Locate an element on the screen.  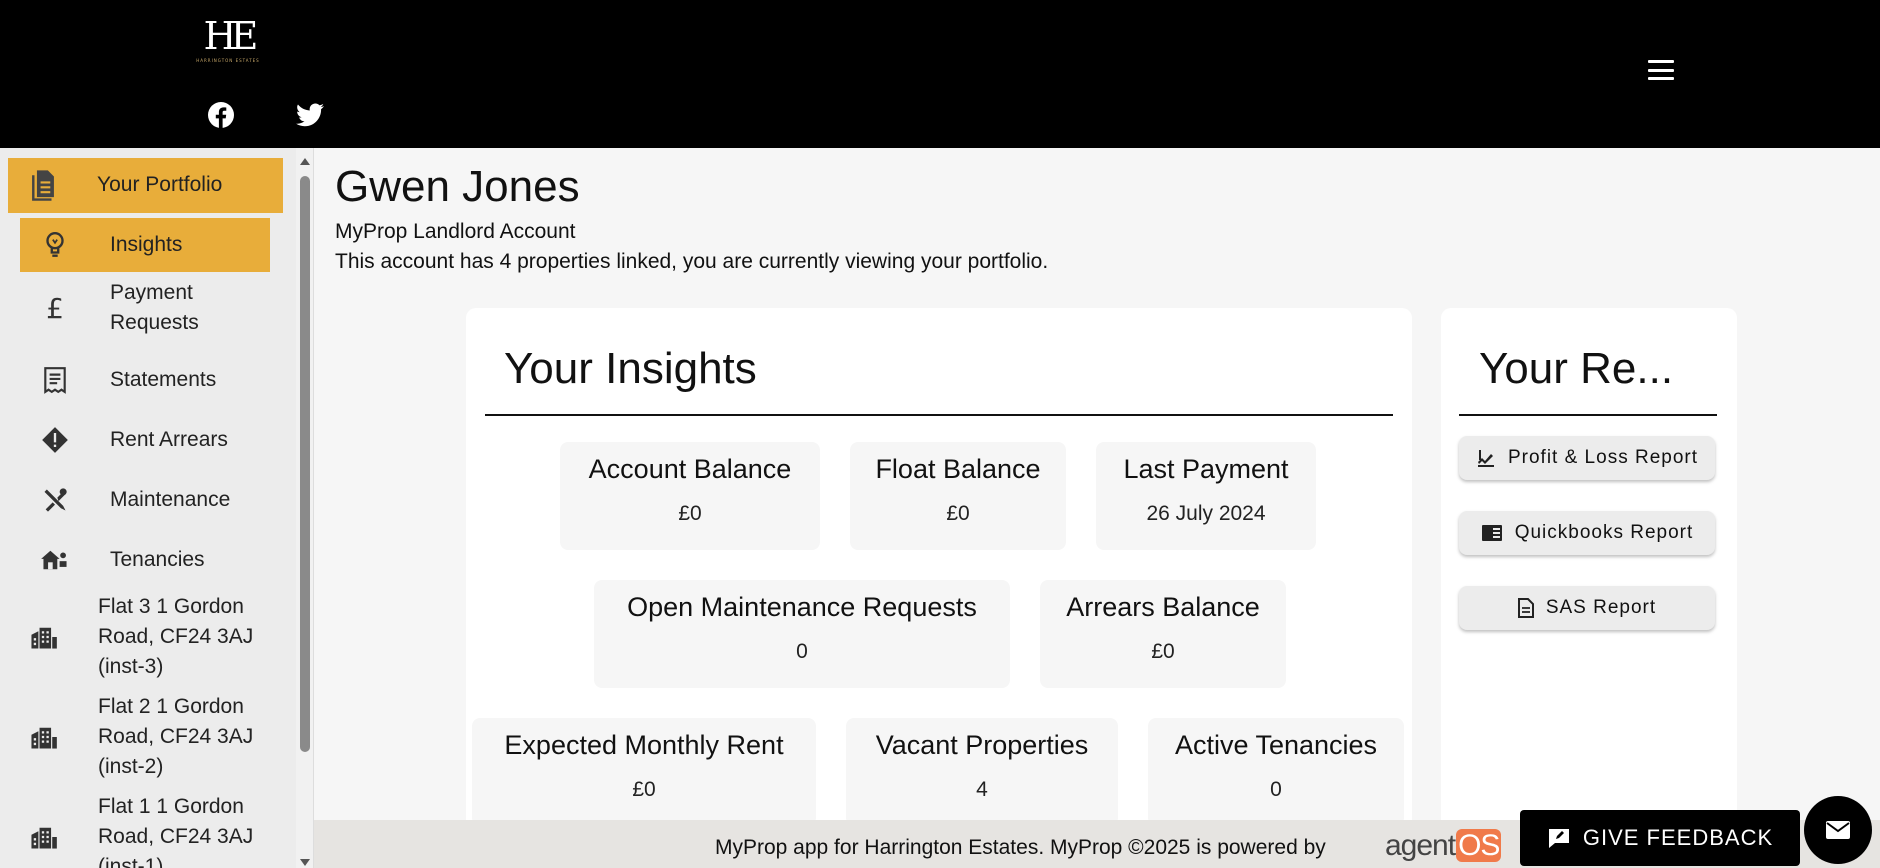
quickbooks-report-button: Quickbooks Report is located at coordinates (1587, 533).